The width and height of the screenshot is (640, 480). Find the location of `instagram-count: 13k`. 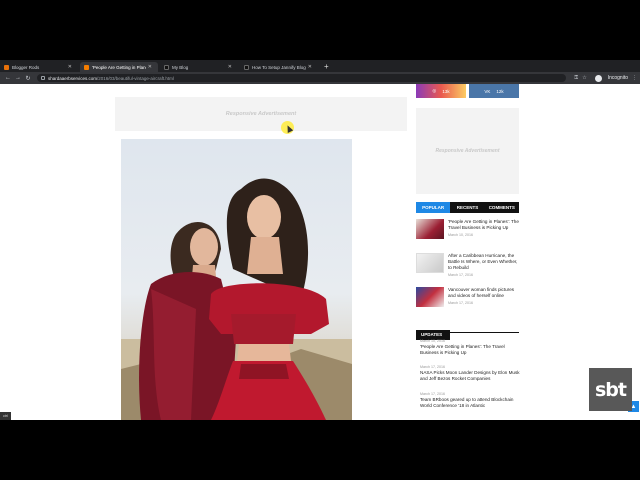

instagram-count: 13k is located at coordinates (446, 91).